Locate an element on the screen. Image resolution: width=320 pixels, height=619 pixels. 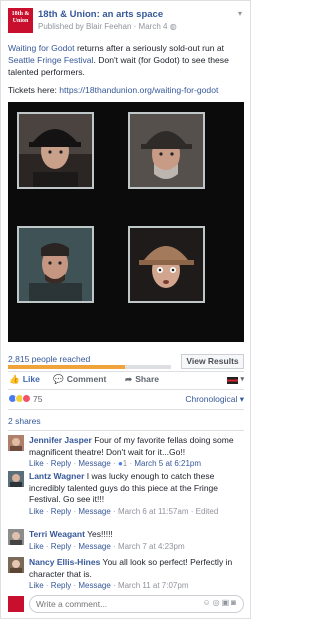
sort-label: Chronological is located at coordinates (211, 399).